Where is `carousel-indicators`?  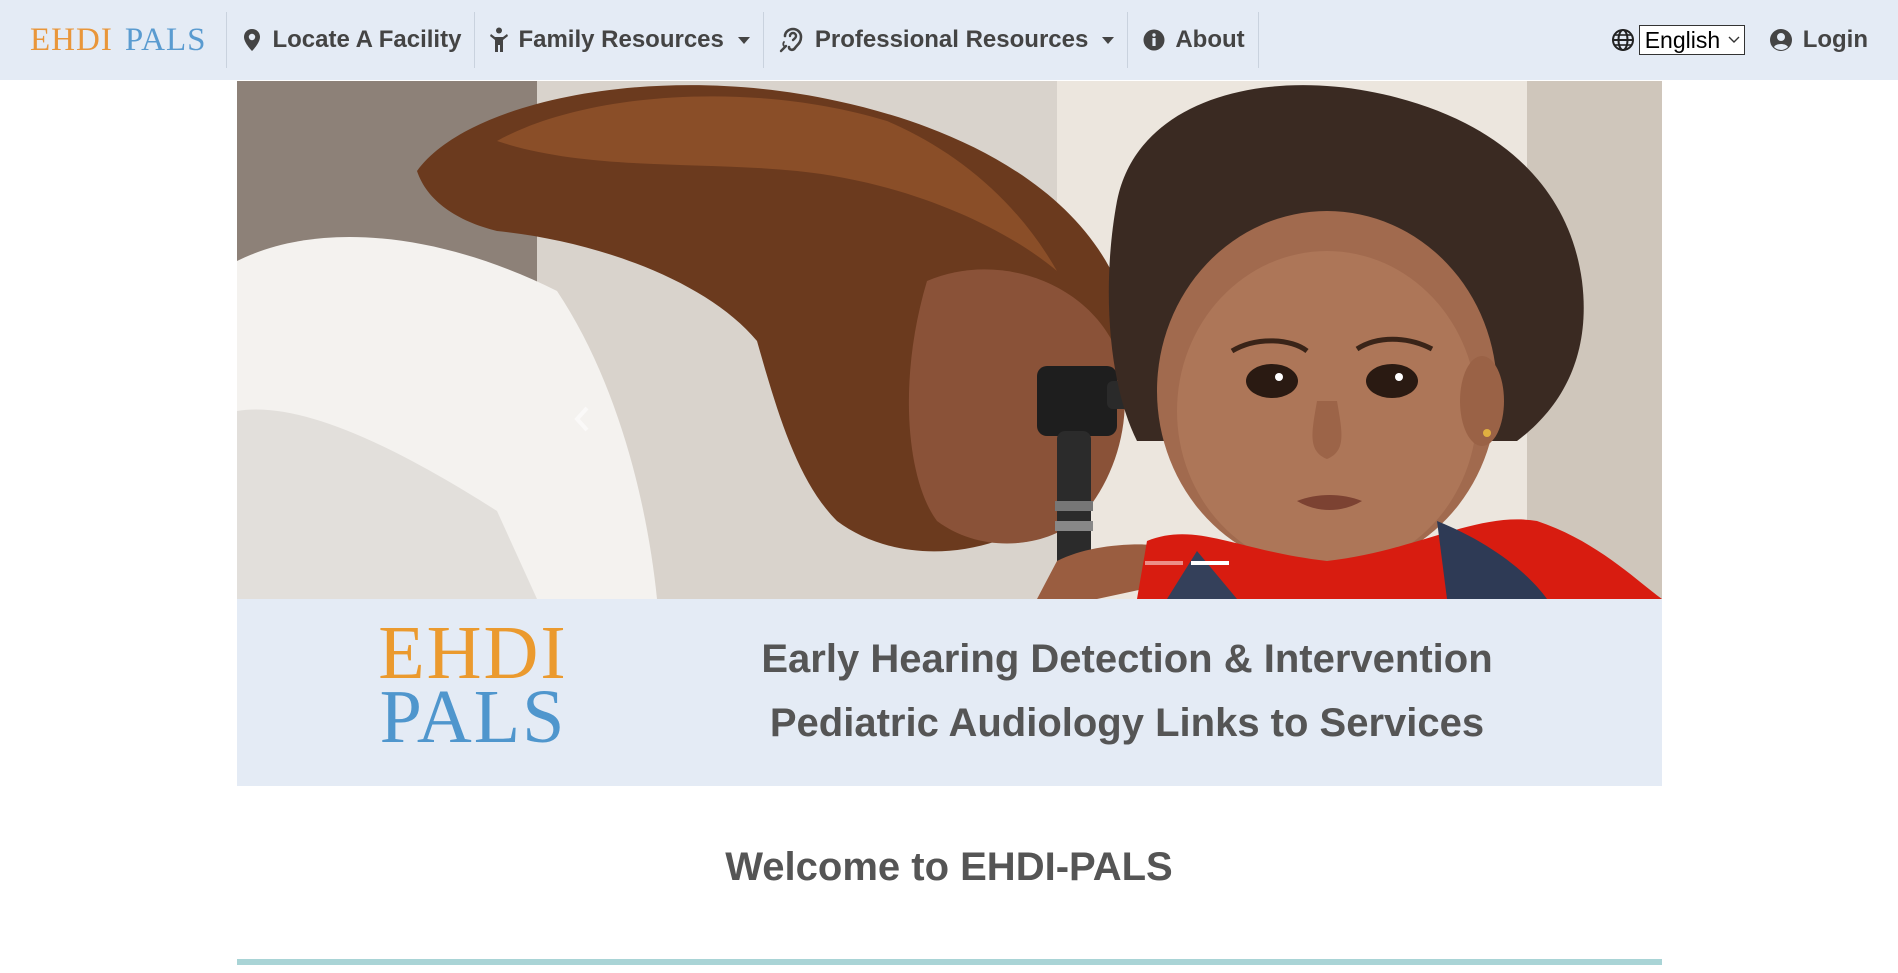
carousel-indicators is located at coordinates (1187, 563).